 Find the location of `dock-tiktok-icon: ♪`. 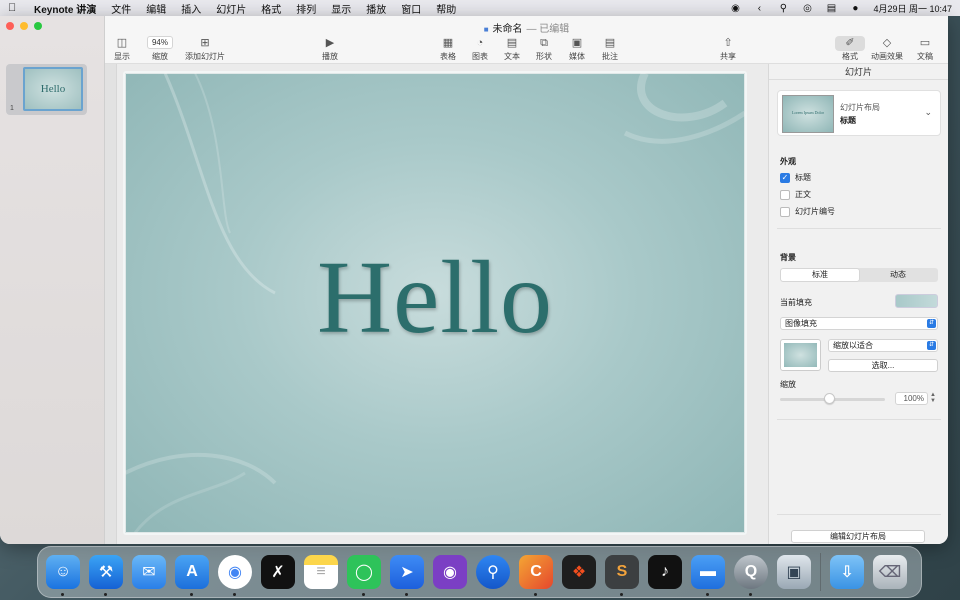

dock-tiktok-icon: ♪ is located at coordinates (665, 572).